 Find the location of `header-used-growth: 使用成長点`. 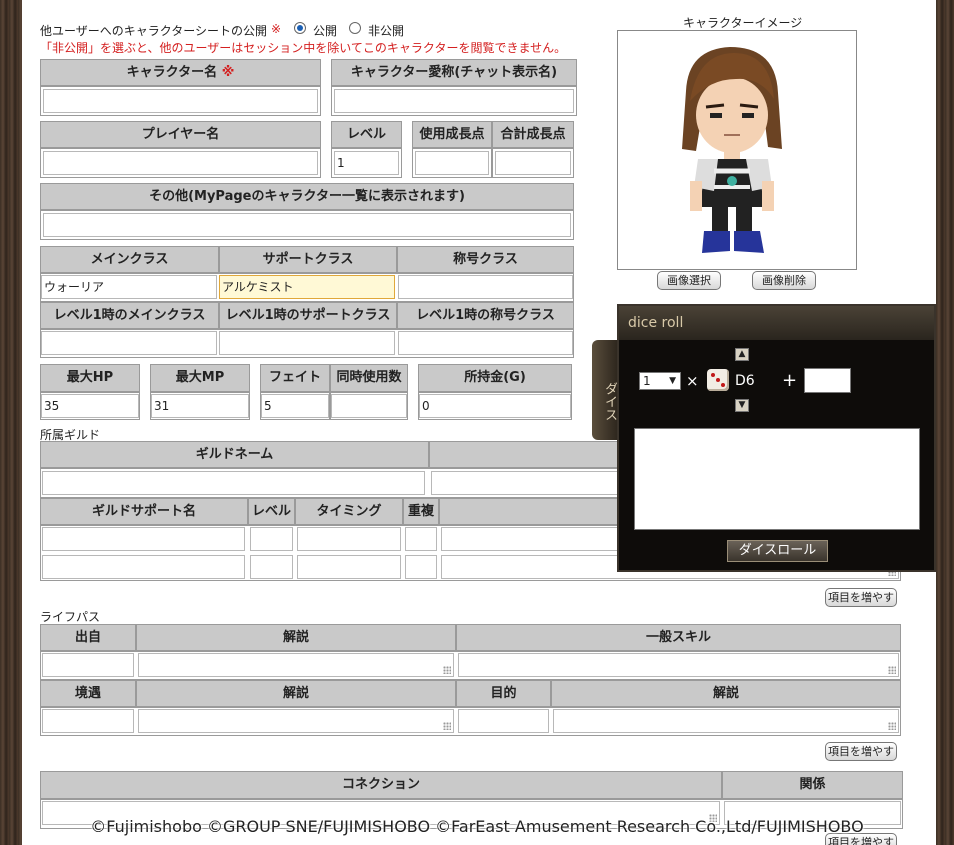

header-used-growth: 使用成長点 is located at coordinates (452, 134).